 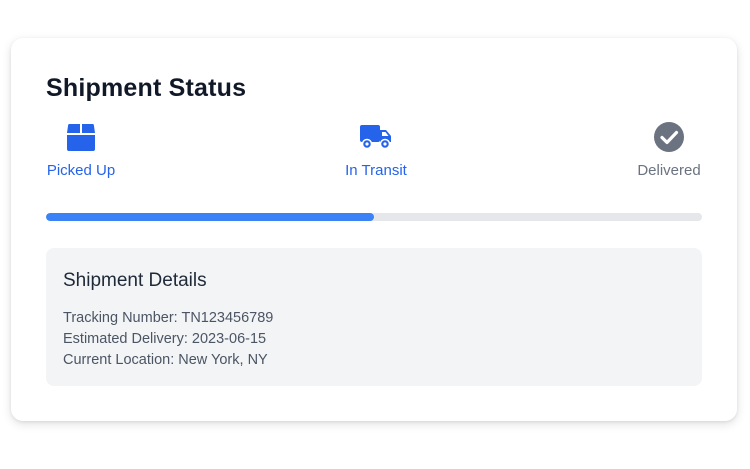 I want to click on progress-bar, so click(x=374, y=217).